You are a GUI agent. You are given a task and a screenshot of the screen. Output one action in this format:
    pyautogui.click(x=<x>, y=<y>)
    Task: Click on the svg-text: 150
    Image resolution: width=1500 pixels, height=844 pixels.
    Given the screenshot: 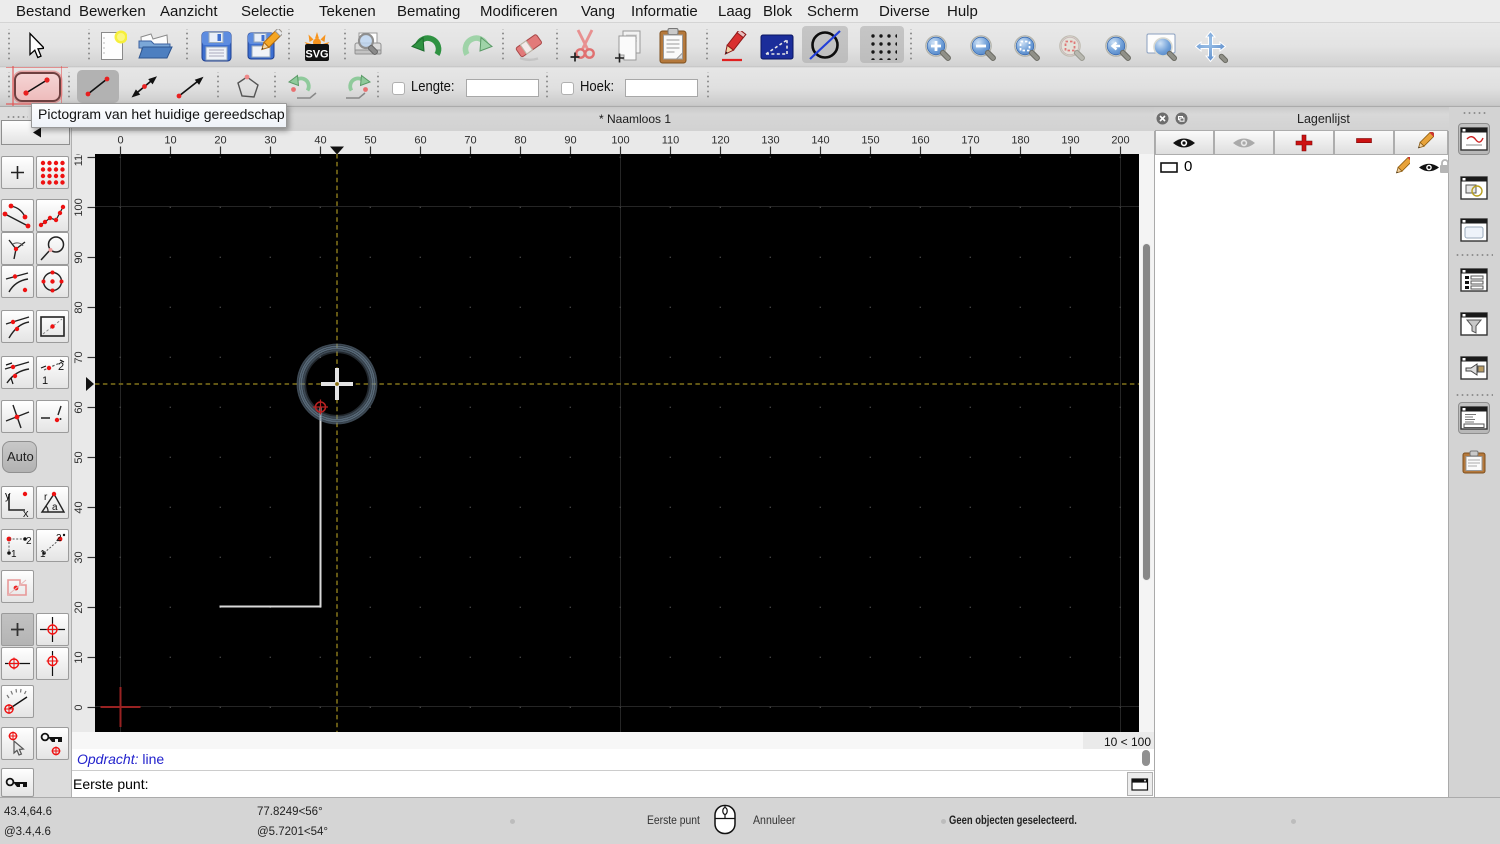 What is the action you would take?
    pyautogui.click(x=870, y=141)
    